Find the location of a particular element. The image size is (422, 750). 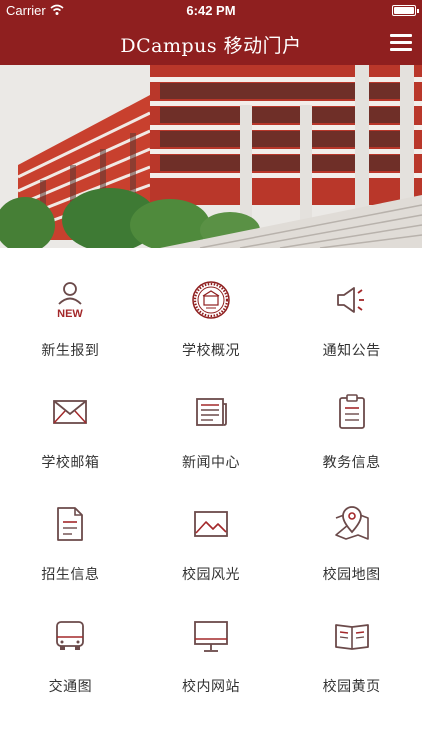

monitor-icon is located at coordinates (211, 636).